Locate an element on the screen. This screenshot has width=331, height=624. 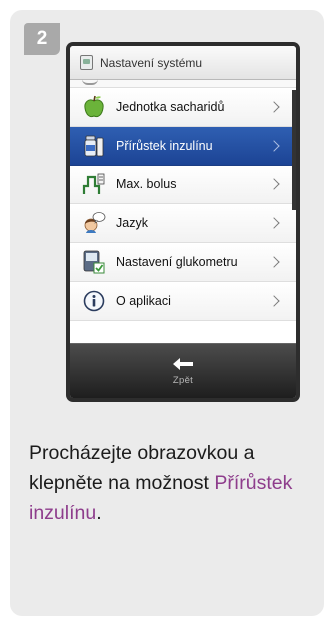
apple-icon is located at coordinates (94, 107).